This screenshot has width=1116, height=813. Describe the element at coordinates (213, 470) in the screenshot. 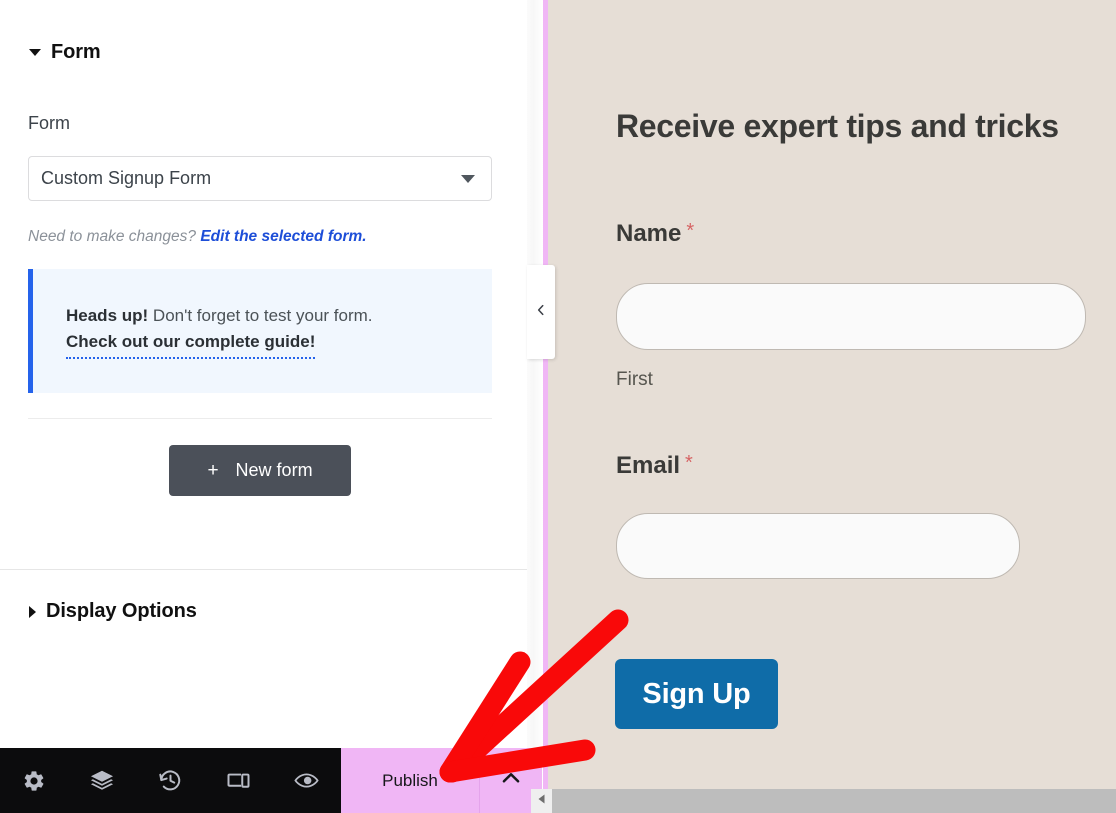

I see `plus-icon: +` at that location.